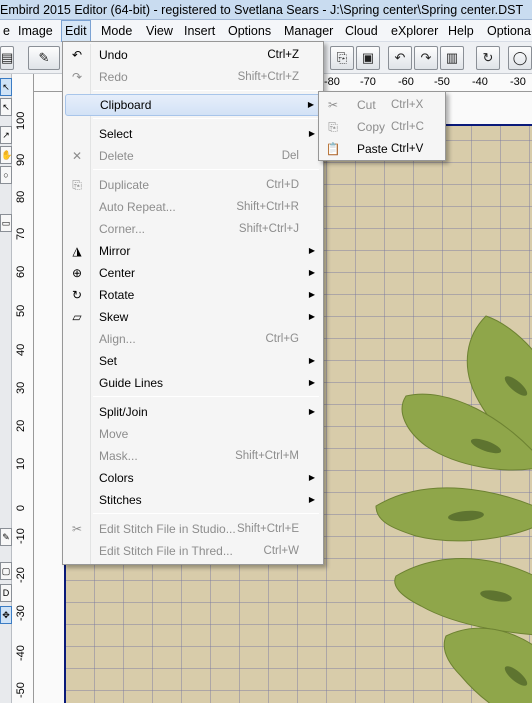 This screenshot has height=703, width=532. I want to click on menu-item-label: Paste, so click(372, 149).